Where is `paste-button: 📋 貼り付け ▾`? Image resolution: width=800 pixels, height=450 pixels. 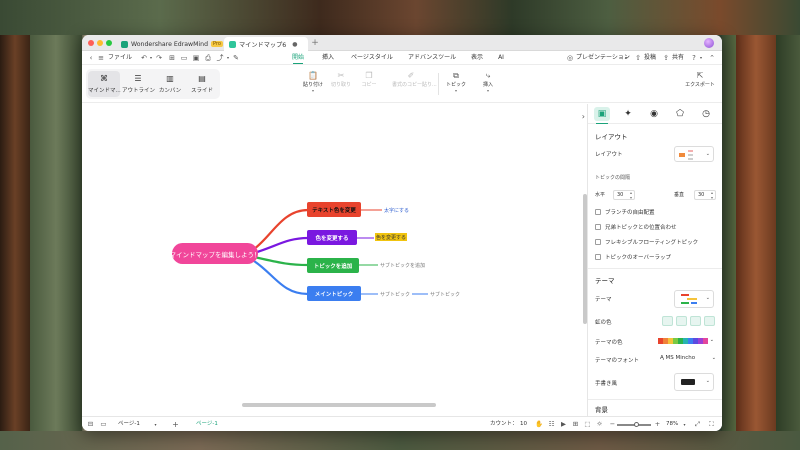 paste-button: 📋 貼り付け ▾ is located at coordinates (313, 84).